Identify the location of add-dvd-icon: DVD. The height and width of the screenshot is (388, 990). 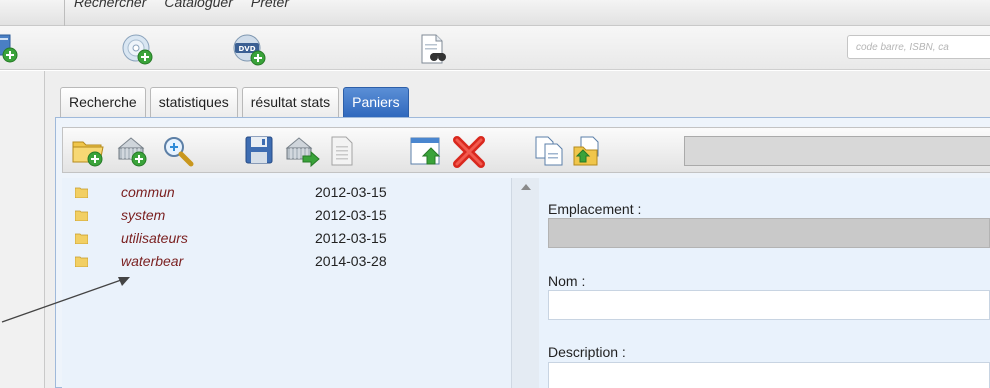
(250, 52).